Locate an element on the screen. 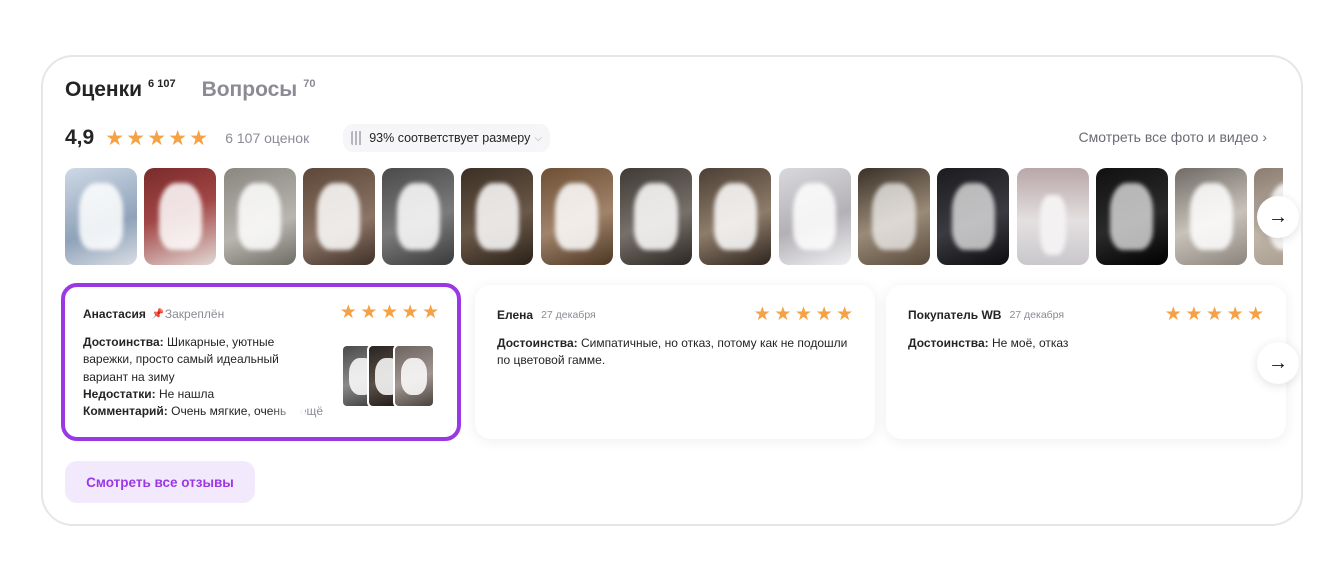  pinned-label: 📌 Закреплён is located at coordinates (188, 314).